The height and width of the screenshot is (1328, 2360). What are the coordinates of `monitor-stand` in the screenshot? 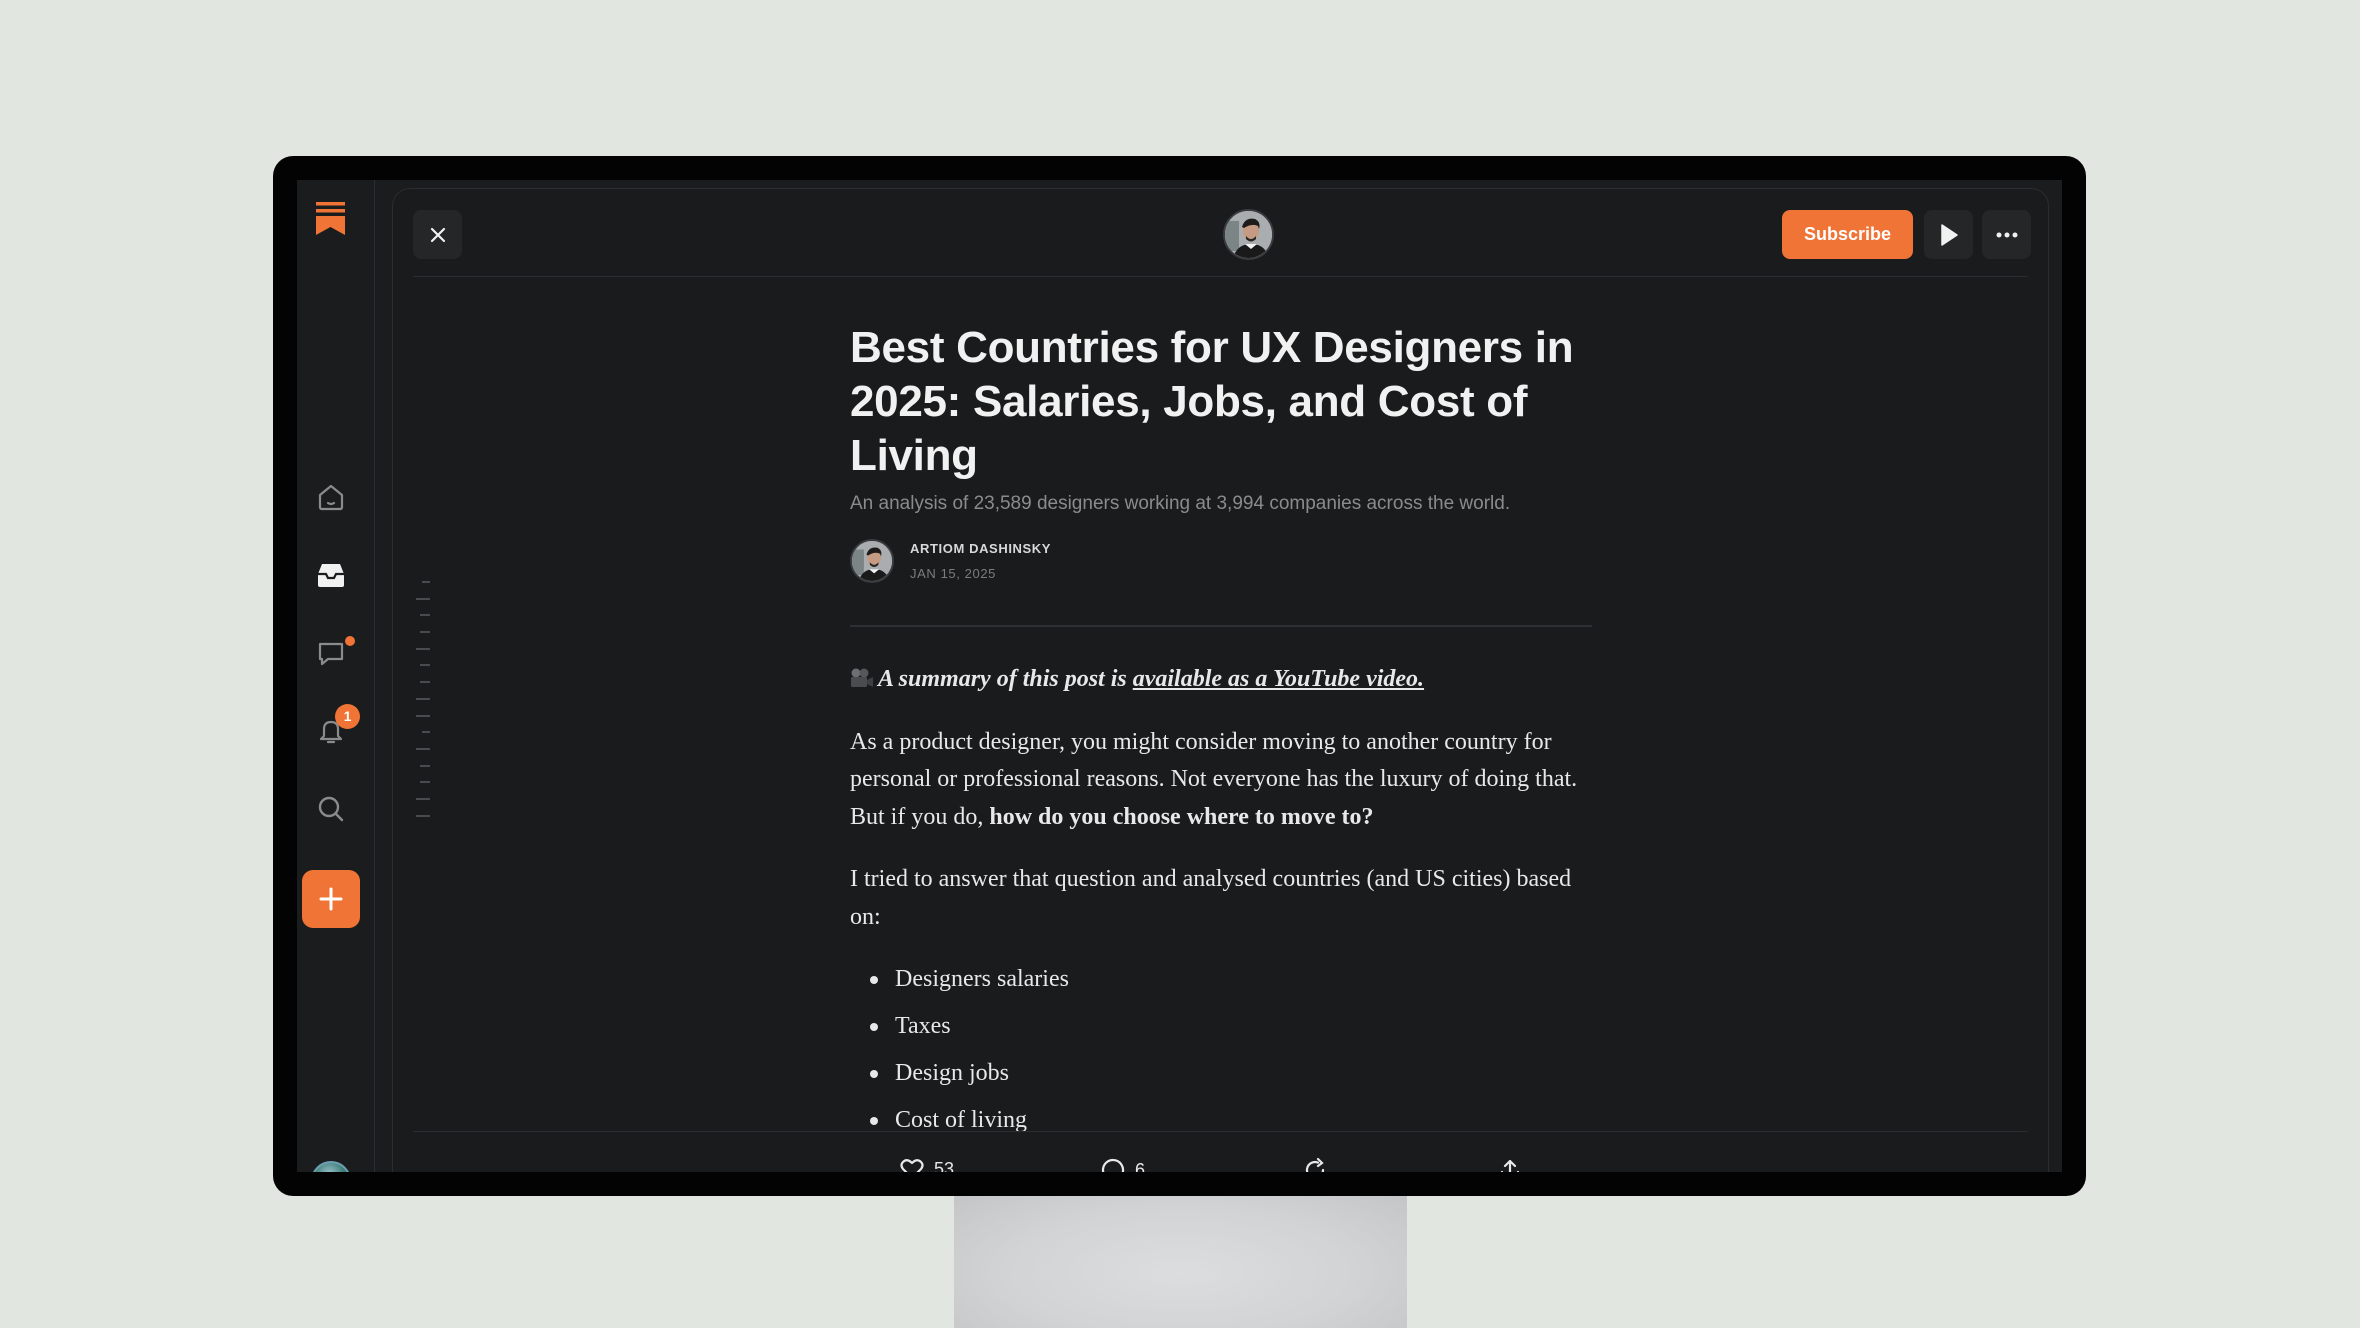 It's located at (1180, 1259).